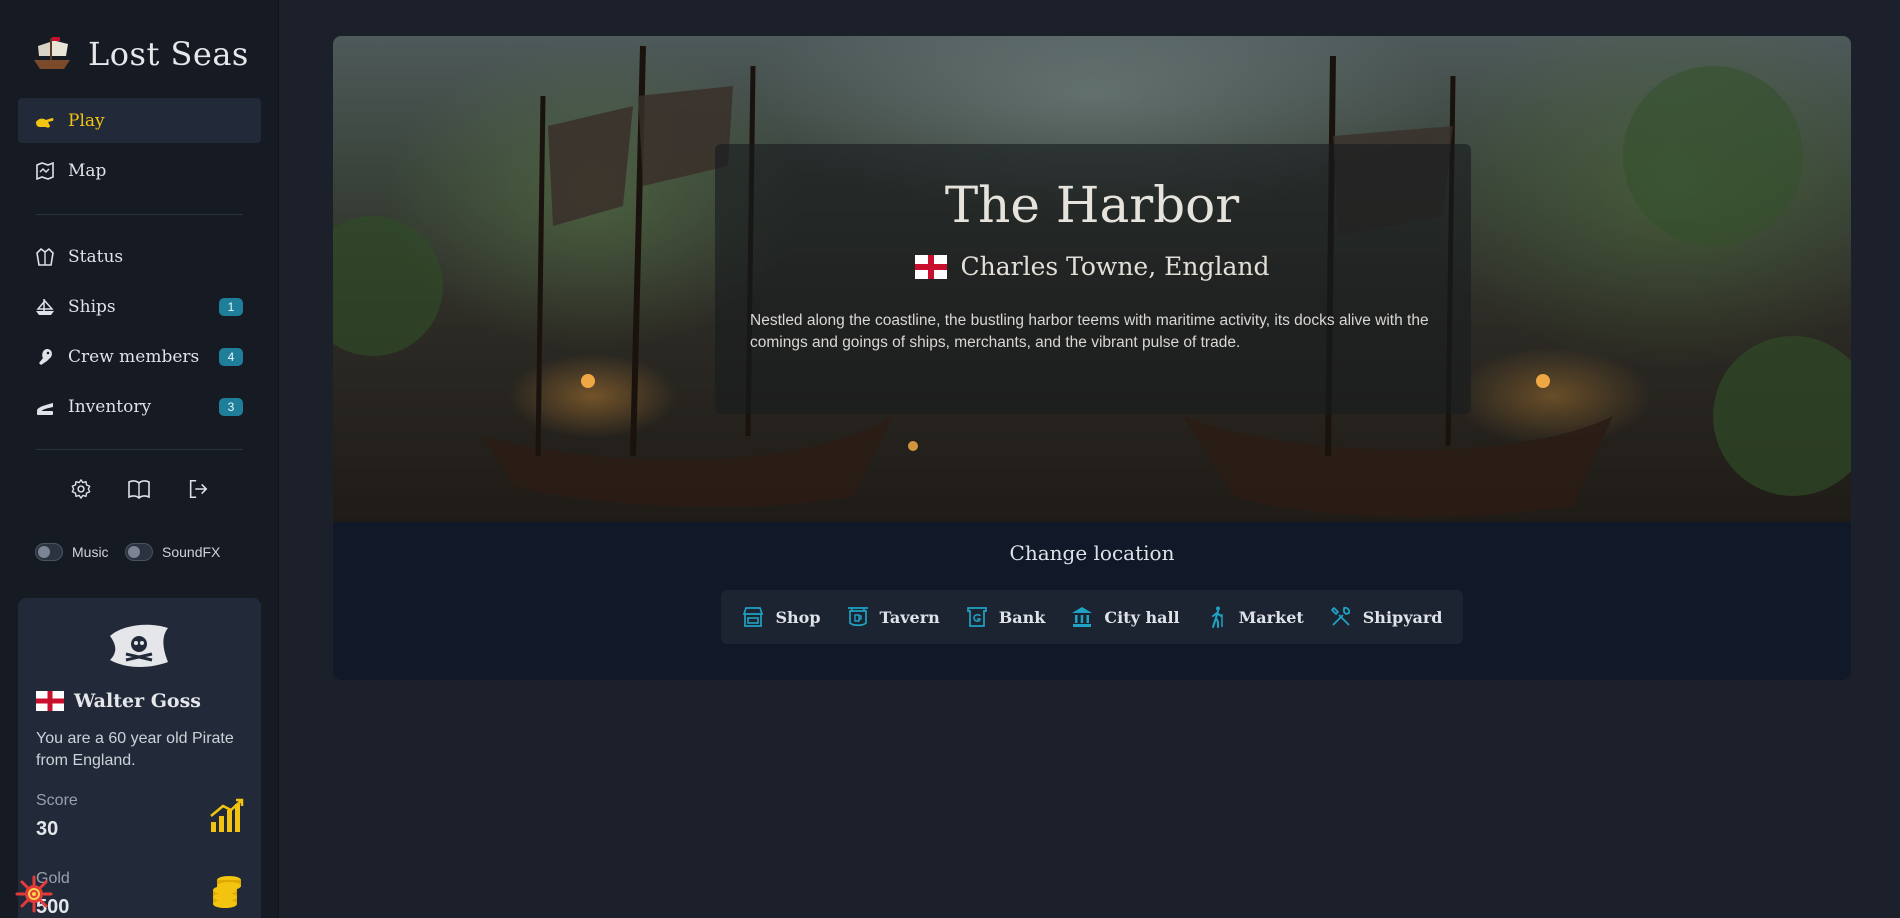 This screenshot has height=918, width=1900. I want to click on merchant-walking-icon, so click(1217, 617).